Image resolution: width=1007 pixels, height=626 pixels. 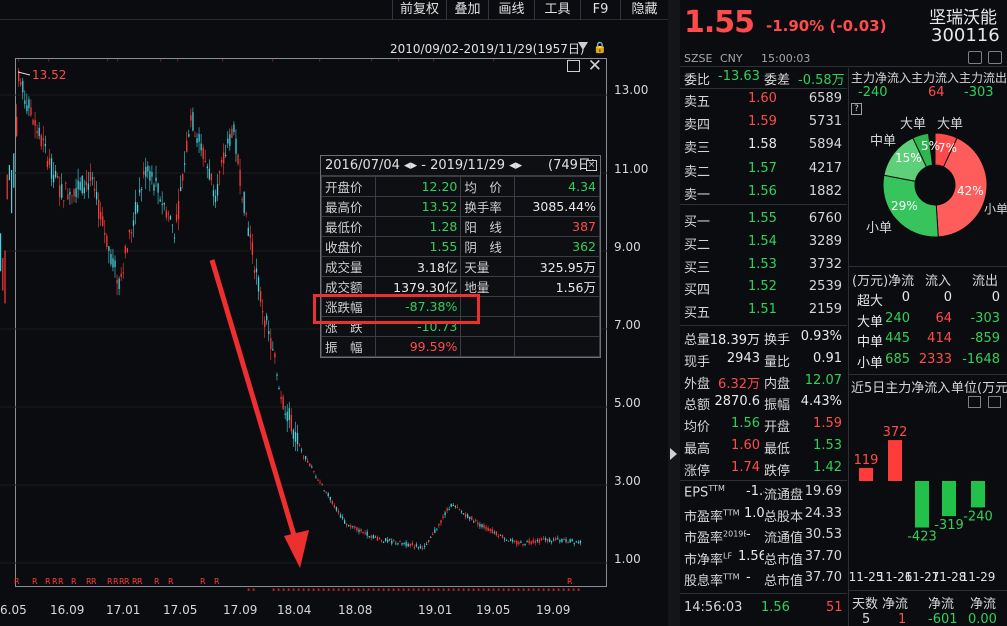 I want to click on ask-row: 卖一 1.56 1882, so click(x=764, y=195).